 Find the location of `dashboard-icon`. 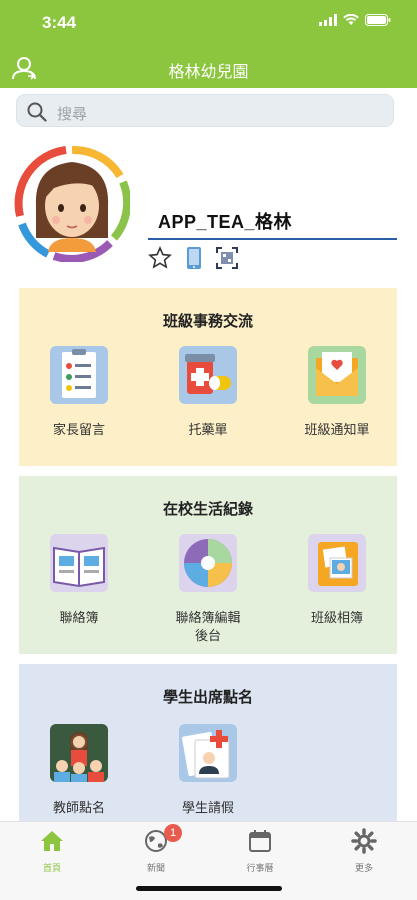

dashboard-icon is located at coordinates (208, 563).